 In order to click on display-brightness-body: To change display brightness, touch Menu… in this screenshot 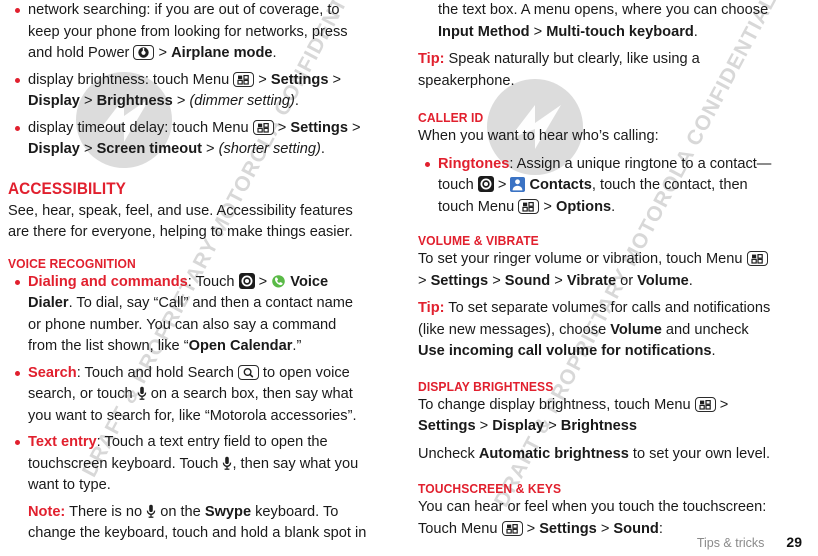, I will do `click(598, 416)`.